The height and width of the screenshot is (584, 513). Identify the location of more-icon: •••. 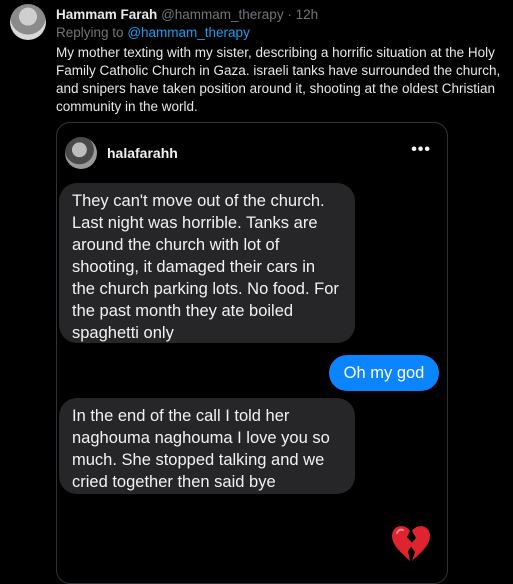
(421, 149).